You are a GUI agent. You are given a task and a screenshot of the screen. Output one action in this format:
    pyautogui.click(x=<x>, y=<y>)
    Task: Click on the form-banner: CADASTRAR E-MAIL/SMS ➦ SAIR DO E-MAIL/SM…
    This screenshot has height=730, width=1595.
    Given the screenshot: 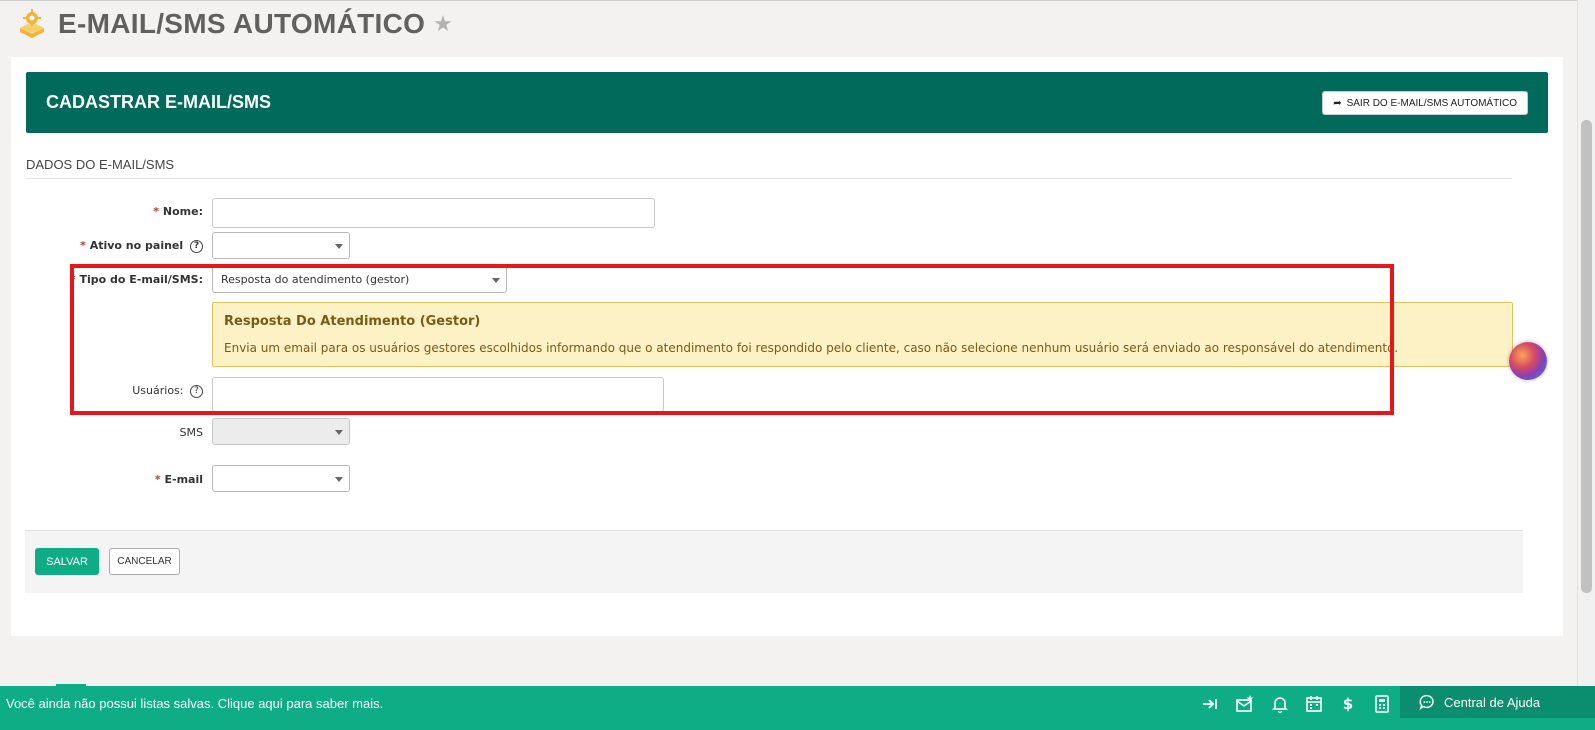 What is the action you would take?
    pyautogui.click(x=787, y=102)
    